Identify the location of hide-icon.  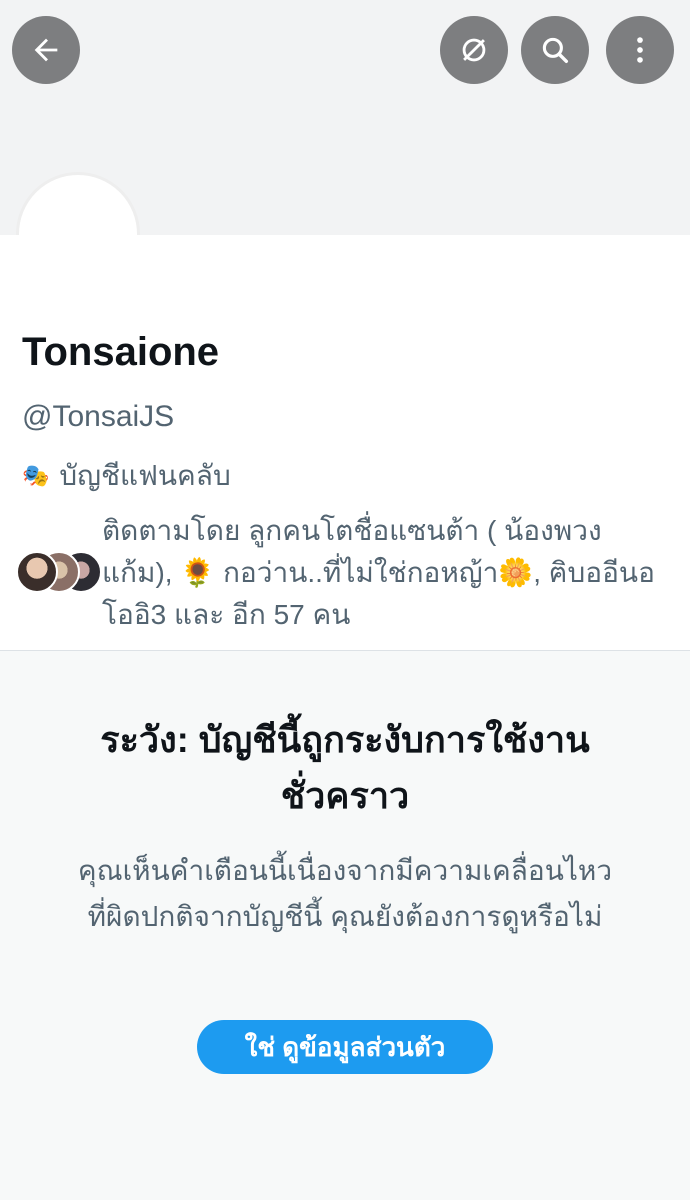
(474, 50).